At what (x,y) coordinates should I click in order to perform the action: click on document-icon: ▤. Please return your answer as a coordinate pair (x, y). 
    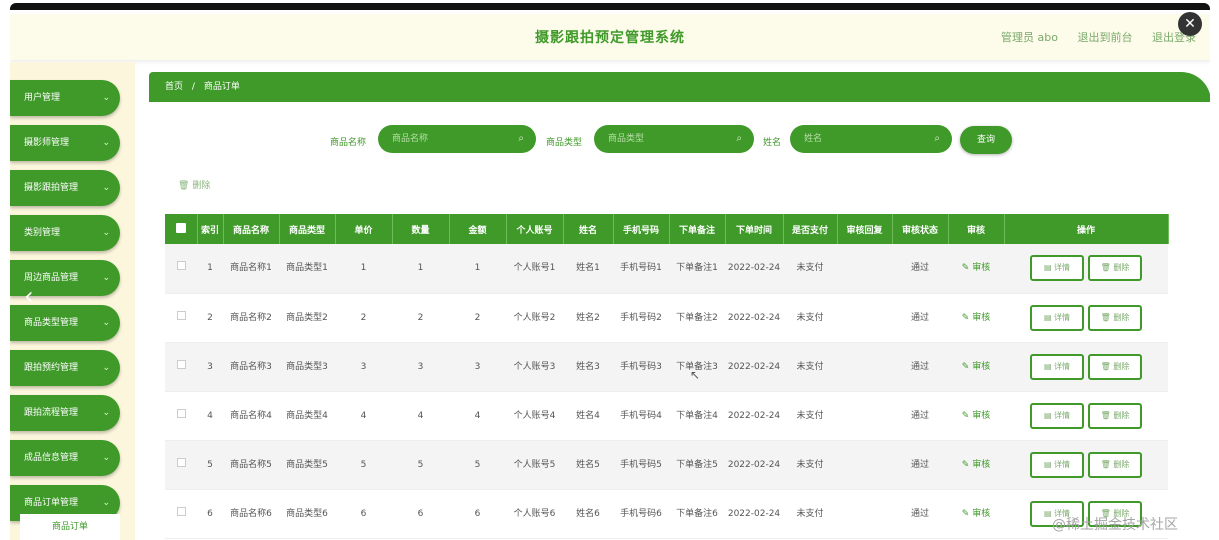
    Looking at the image, I should click on (1049, 415).